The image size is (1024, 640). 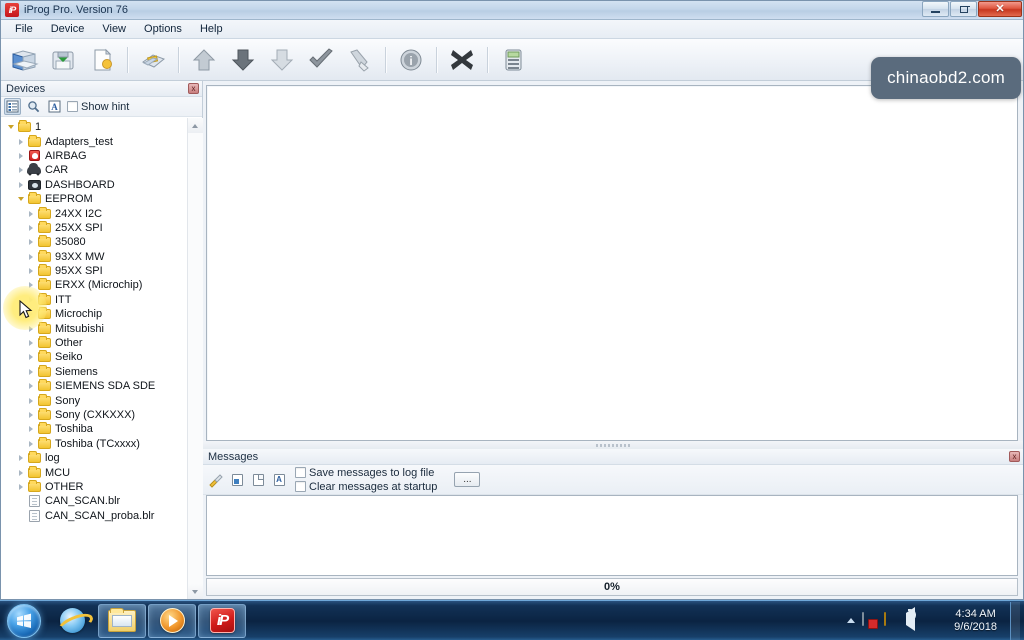 I want to click on tree-node: SIEMENS SDA SDE, so click(x=94, y=386).